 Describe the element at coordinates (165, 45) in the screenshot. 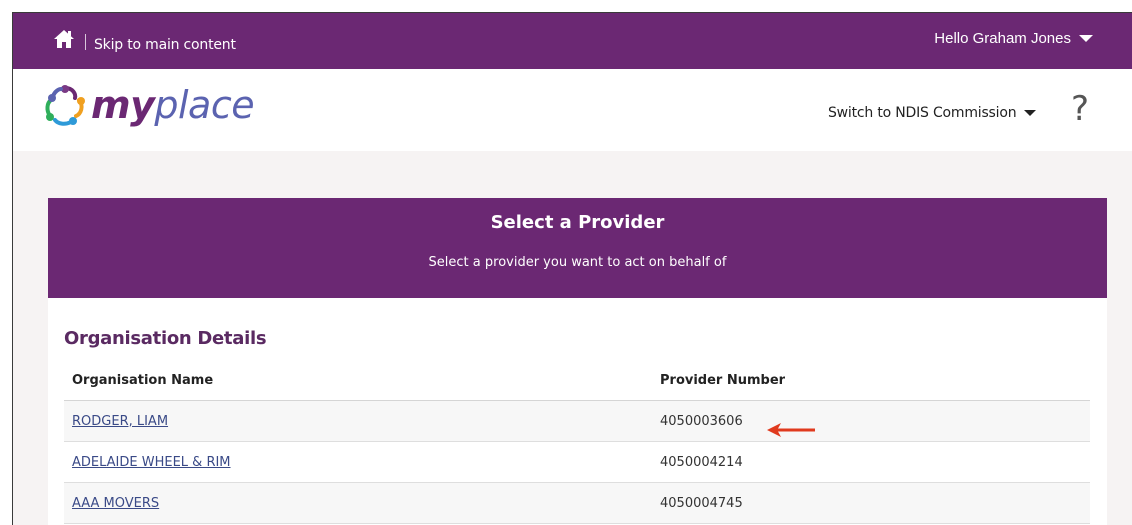

I see `skip-to-main-link: Skip to main content` at that location.